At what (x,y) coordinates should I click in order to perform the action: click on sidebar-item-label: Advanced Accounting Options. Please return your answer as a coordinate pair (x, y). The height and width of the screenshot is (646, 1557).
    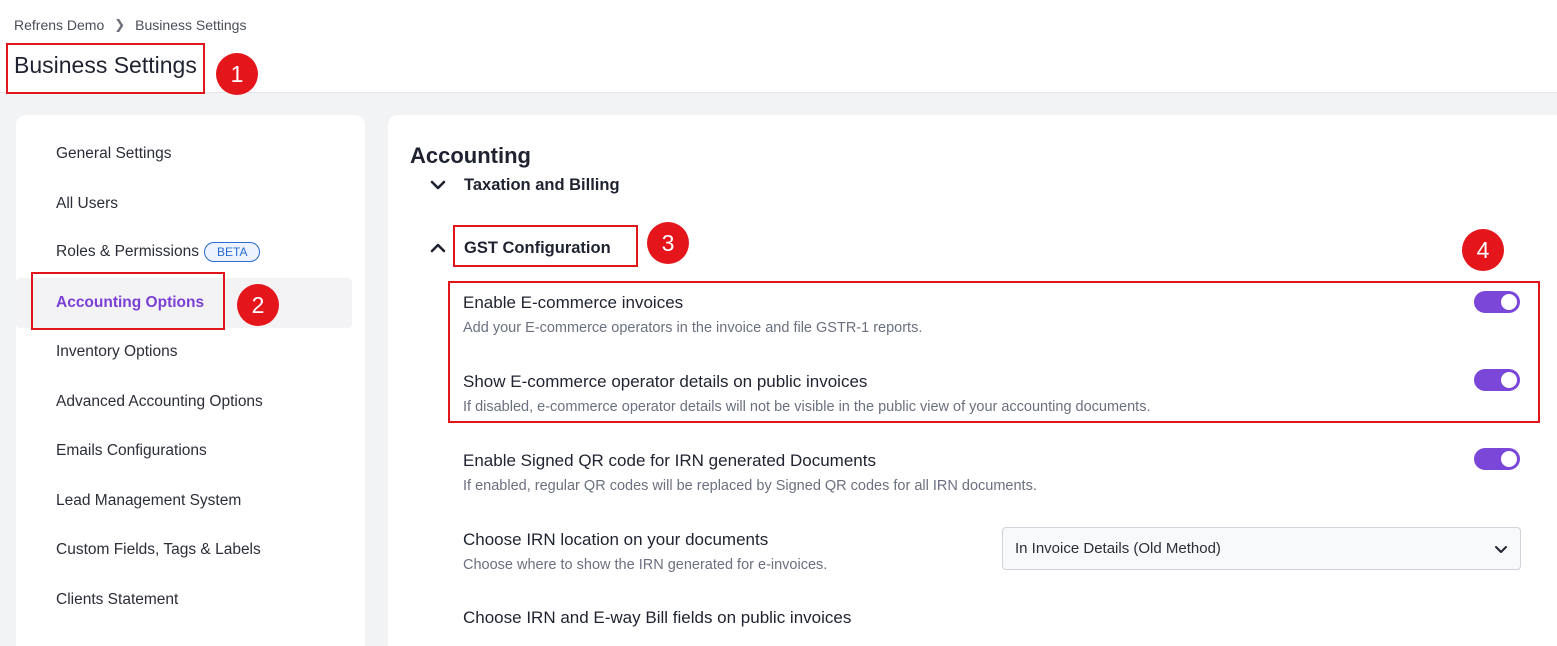
    Looking at the image, I should click on (159, 401).